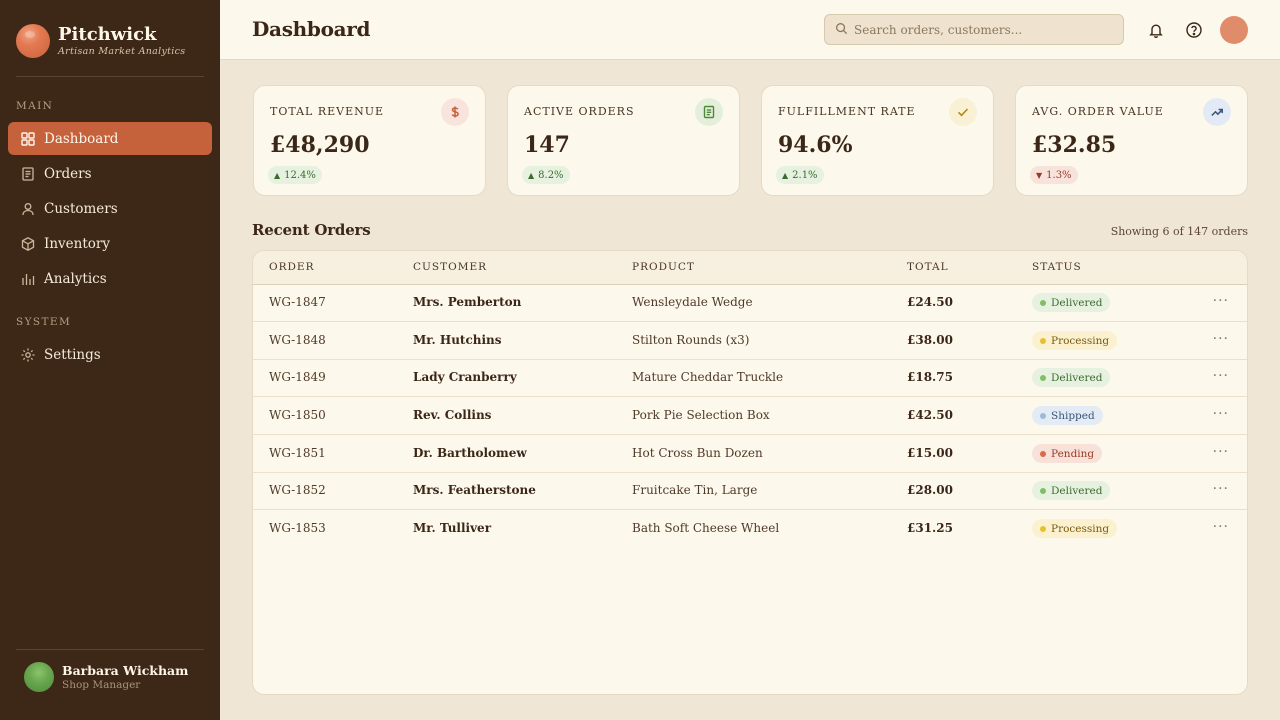 Image resolution: width=1280 pixels, height=720 pixels. What do you see at coordinates (297, 453) in the screenshot?
I see `order-id: WG-1851` at bounding box center [297, 453].